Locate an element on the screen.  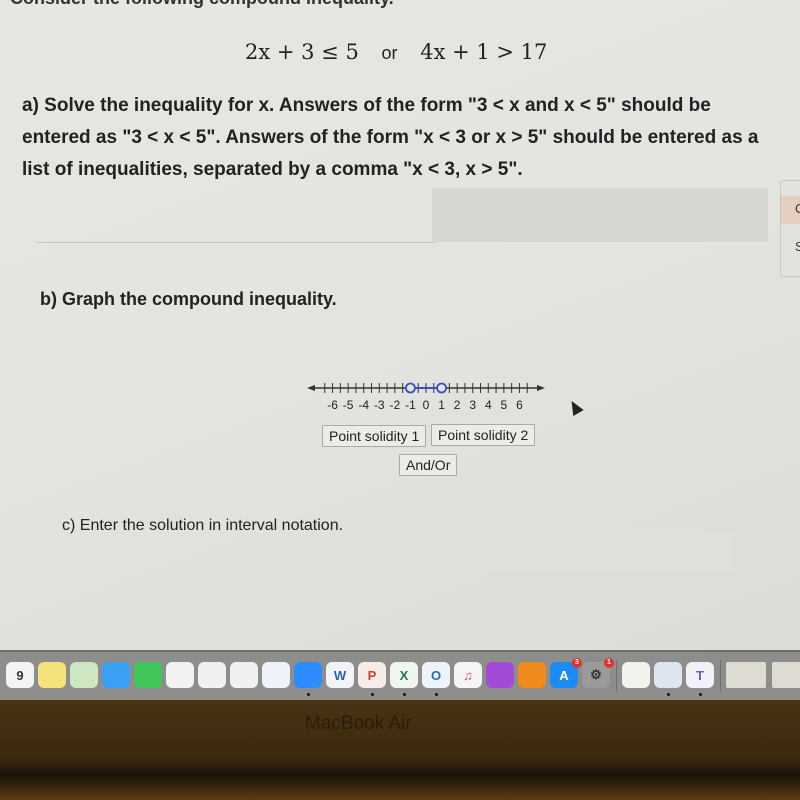
part-b-instructions: b) Graph the compound inequality. is located at coordinates (188, 299).